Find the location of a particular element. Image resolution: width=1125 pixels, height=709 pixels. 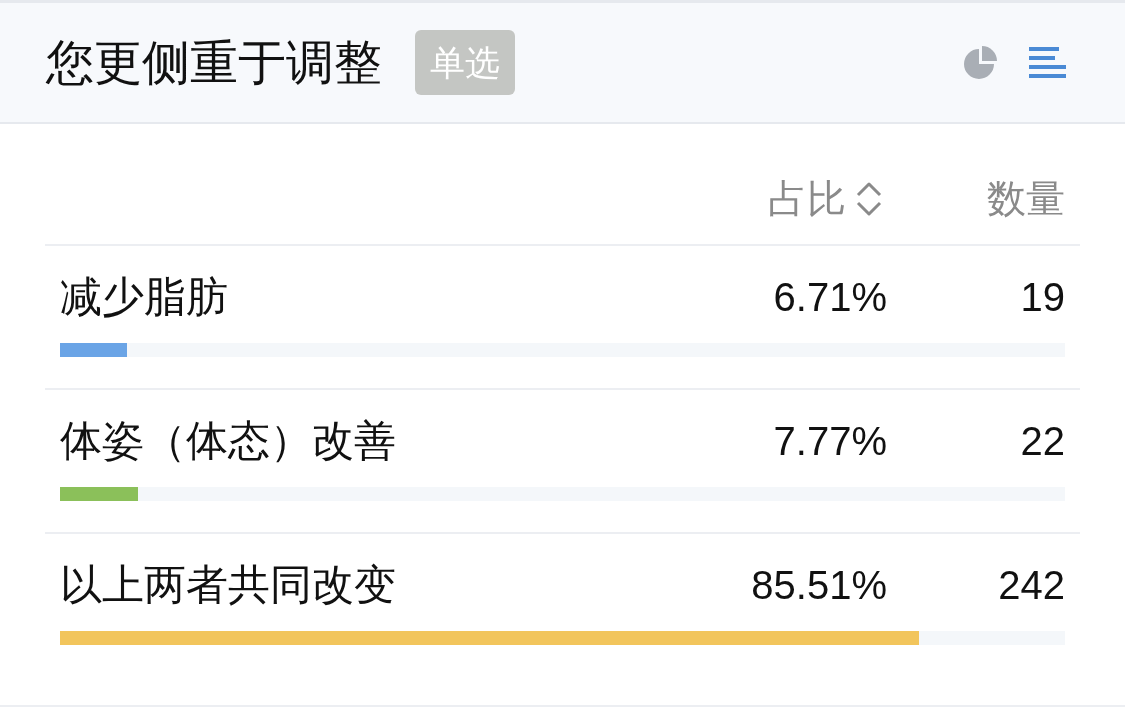

question-type-tag: 单选 is located at coordinates (465, 62).